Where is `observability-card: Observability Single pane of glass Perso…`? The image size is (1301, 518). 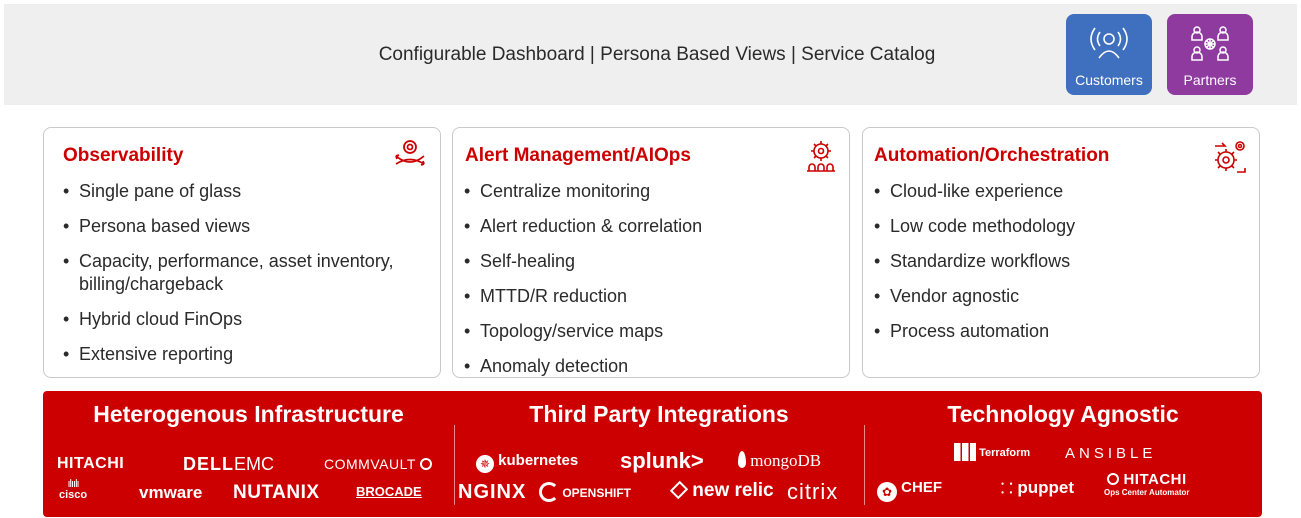
observability-card: Observability Single pane of glass Perso… is located at coordinates (242, 252).